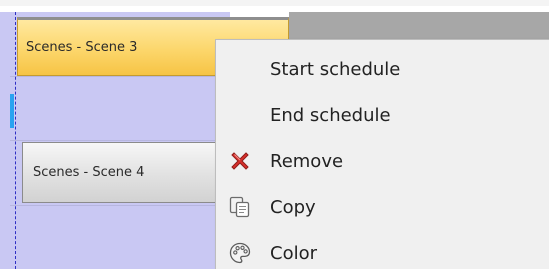 The width and height of the screenshot is (549, 269). What do you see at coordinates (293, 253) in the screenshot?
I see `menu-item-label: Color` at bounding box center [293, 253].